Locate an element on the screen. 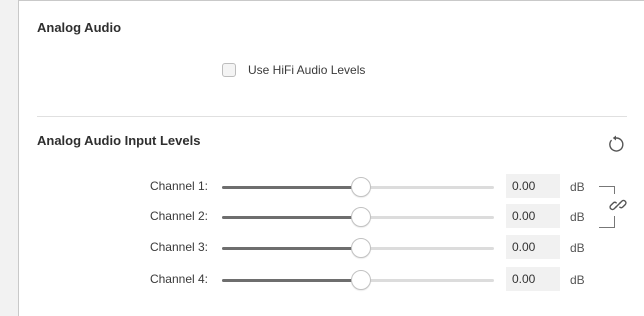  channel-2-value-field: 0.00 is located at coordinates (533, 216).